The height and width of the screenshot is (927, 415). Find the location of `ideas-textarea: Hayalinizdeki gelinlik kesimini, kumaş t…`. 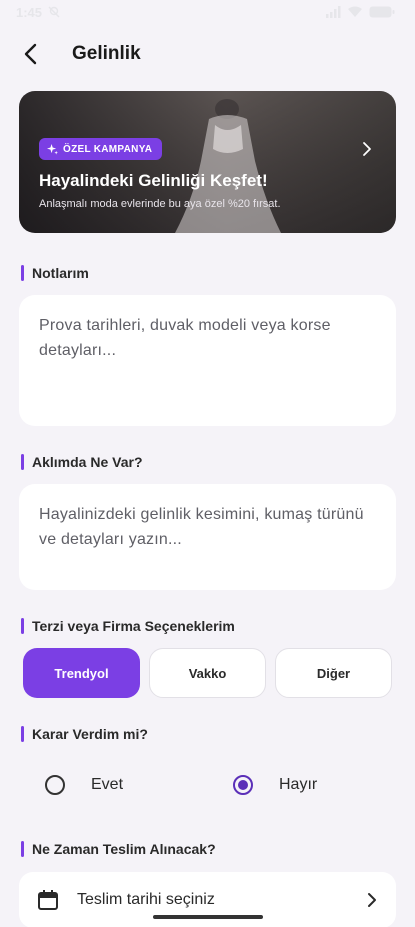

ideas-textarea: Hayalinizdeki gelinlik kesimini, kumaş t… is located at coordinates (207, 537).